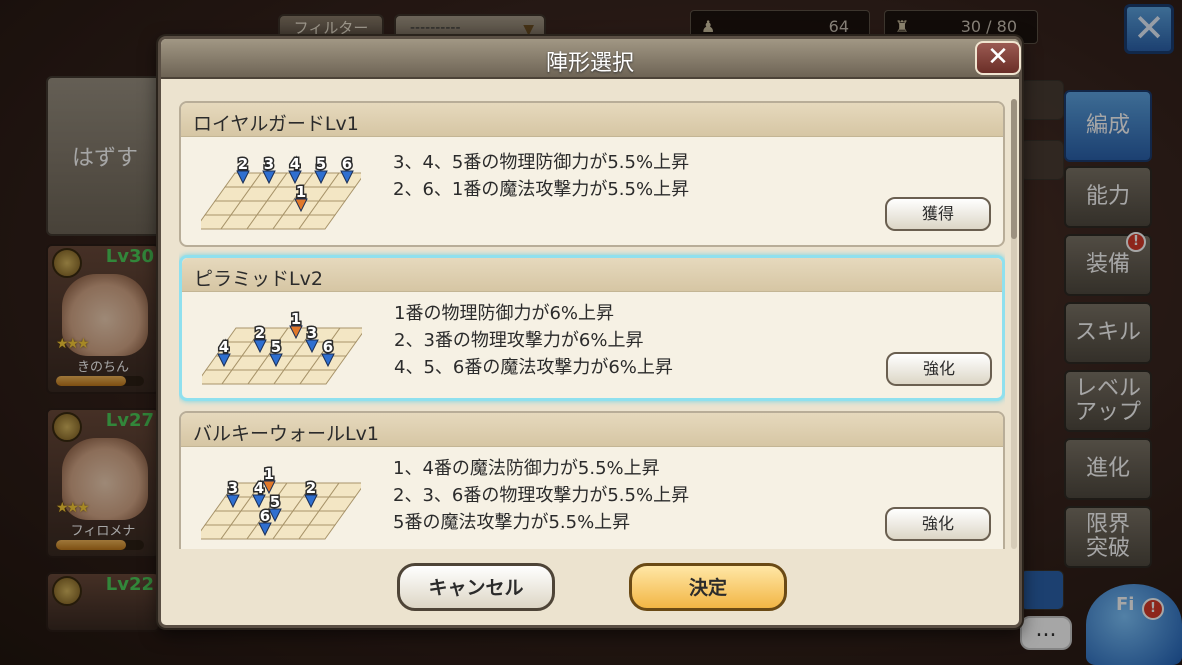 The image size is (1182, 665). I want to click on dialog-header: 陣形選択 ✕, so click(591, 59).